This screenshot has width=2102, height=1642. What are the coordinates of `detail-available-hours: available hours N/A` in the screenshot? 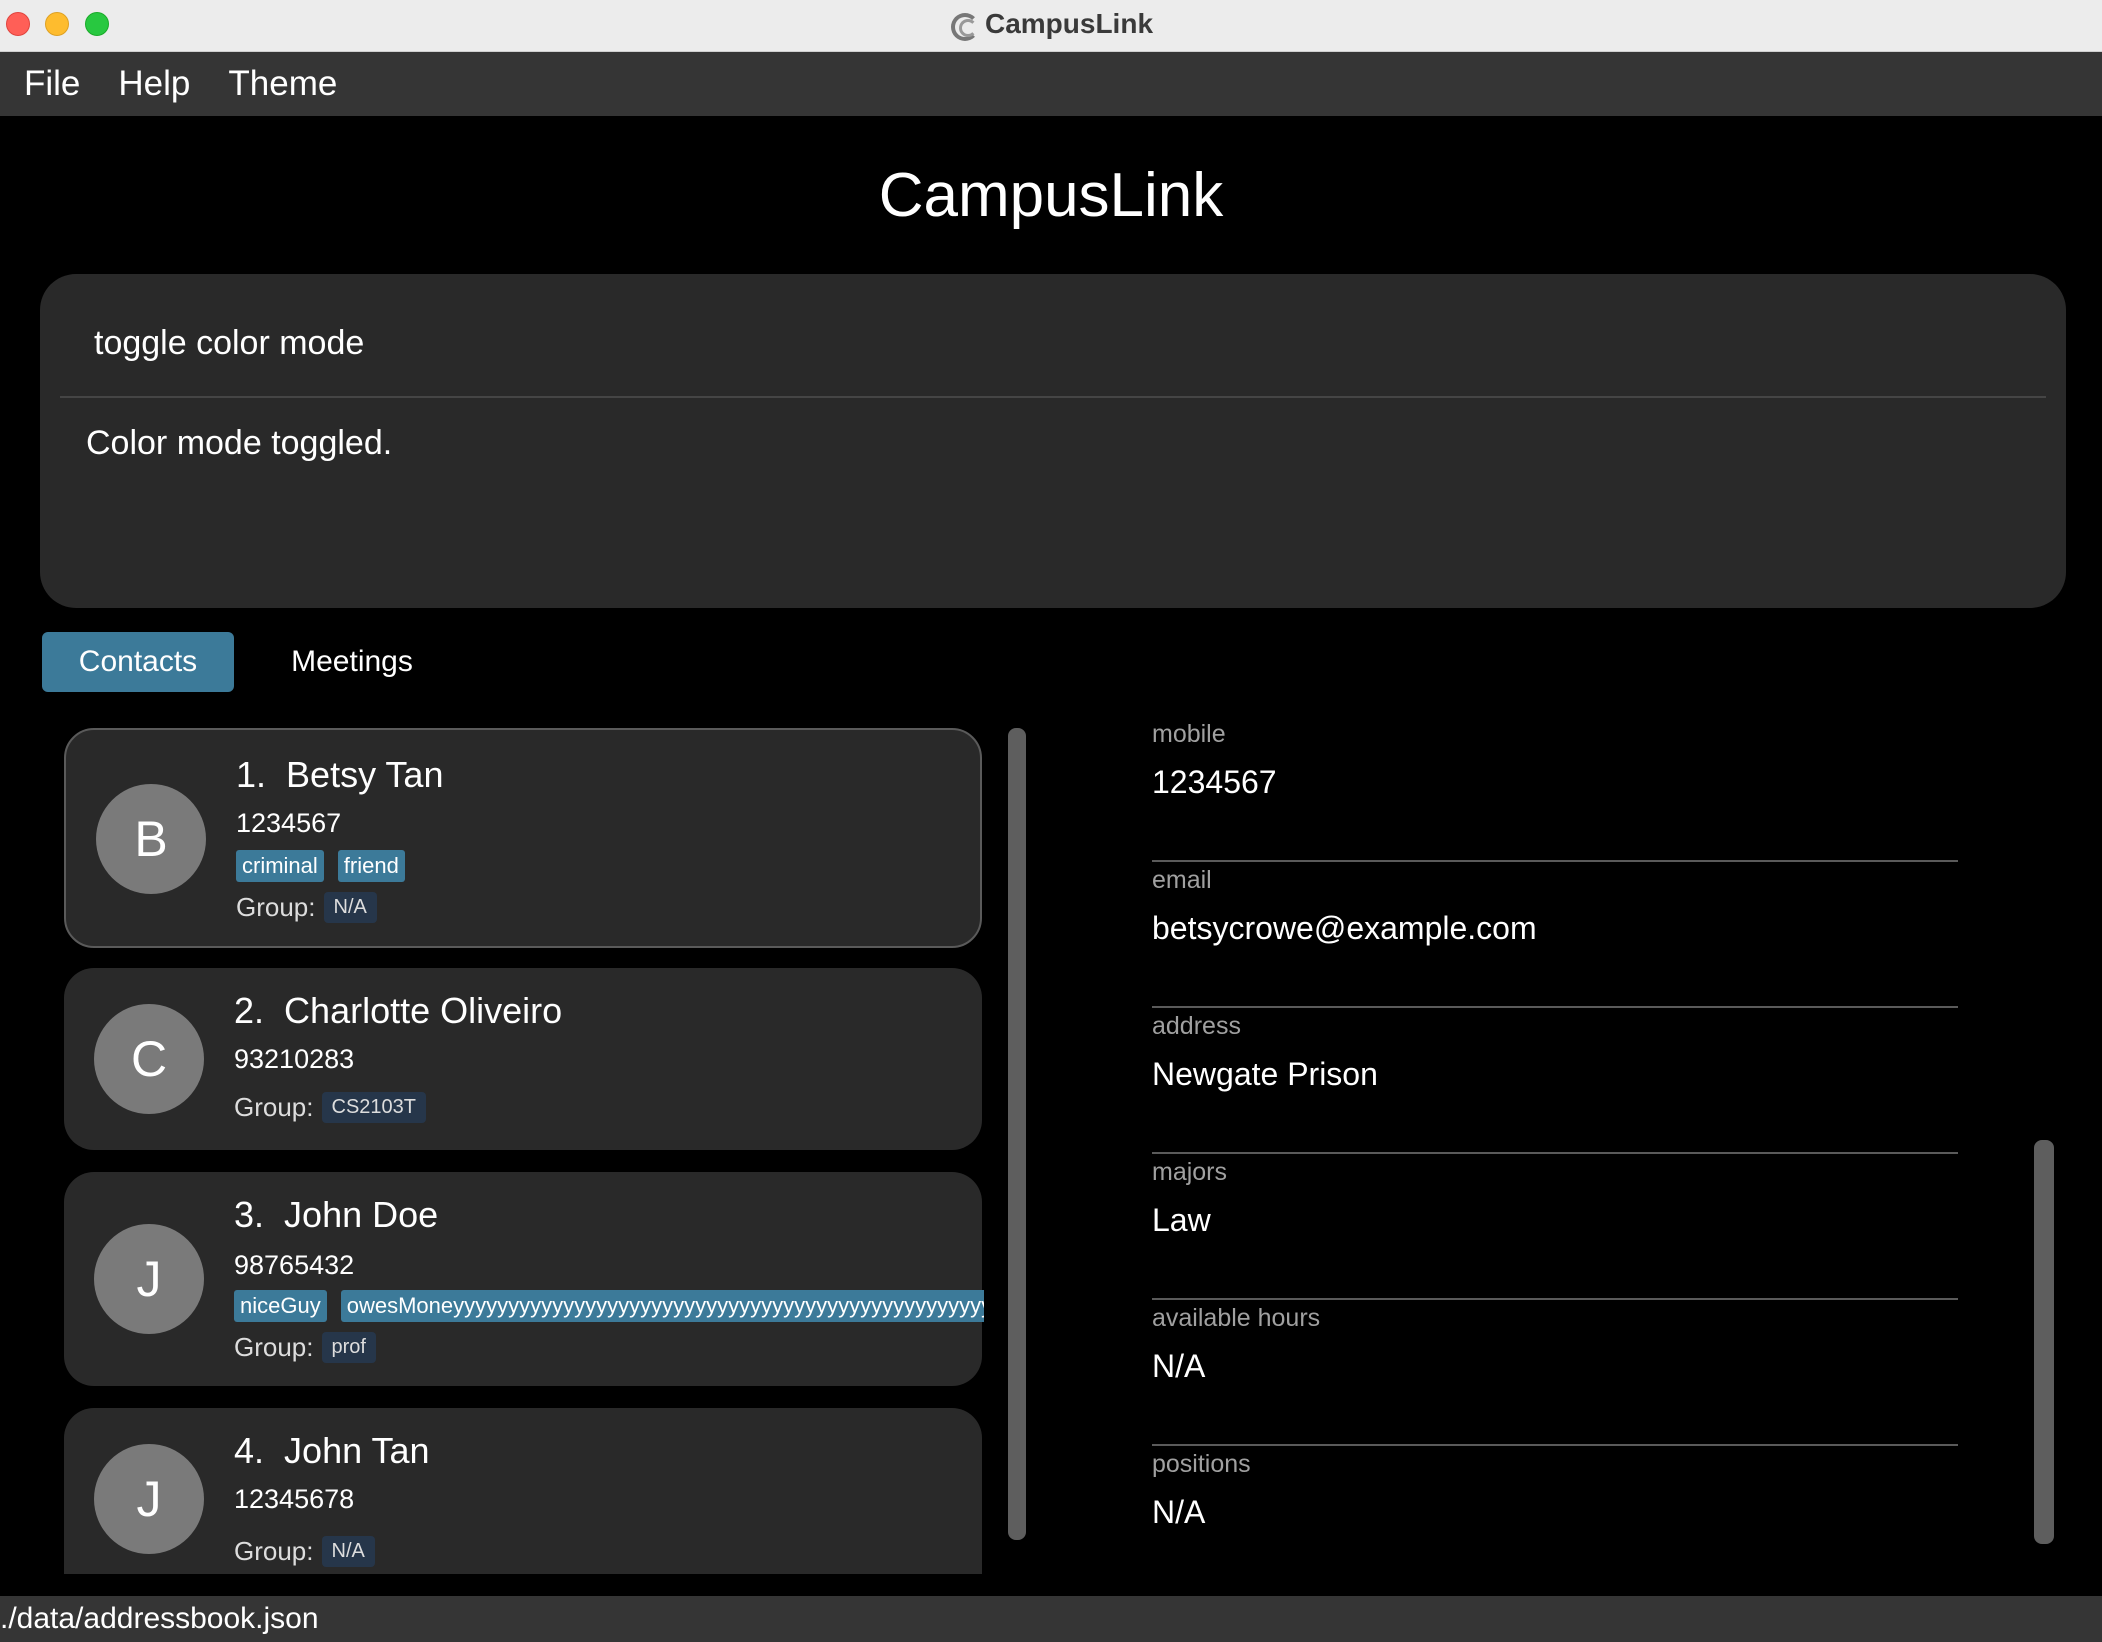 It's located at (1555, 1373).